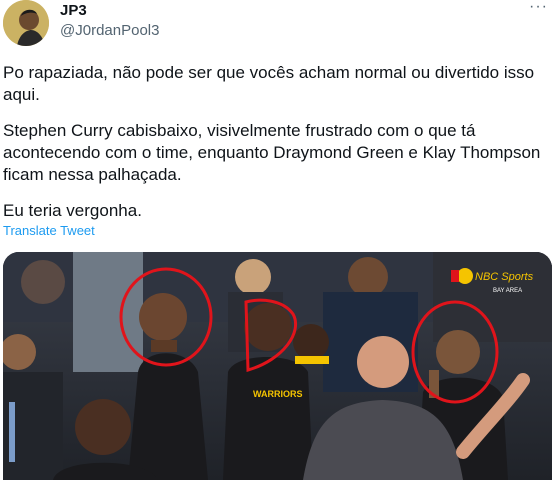 This screenshot has height=480, width=552. Describe the element at coordinates (538, 8) in the screenshot. I see `more-options-icon: ···` at that location.